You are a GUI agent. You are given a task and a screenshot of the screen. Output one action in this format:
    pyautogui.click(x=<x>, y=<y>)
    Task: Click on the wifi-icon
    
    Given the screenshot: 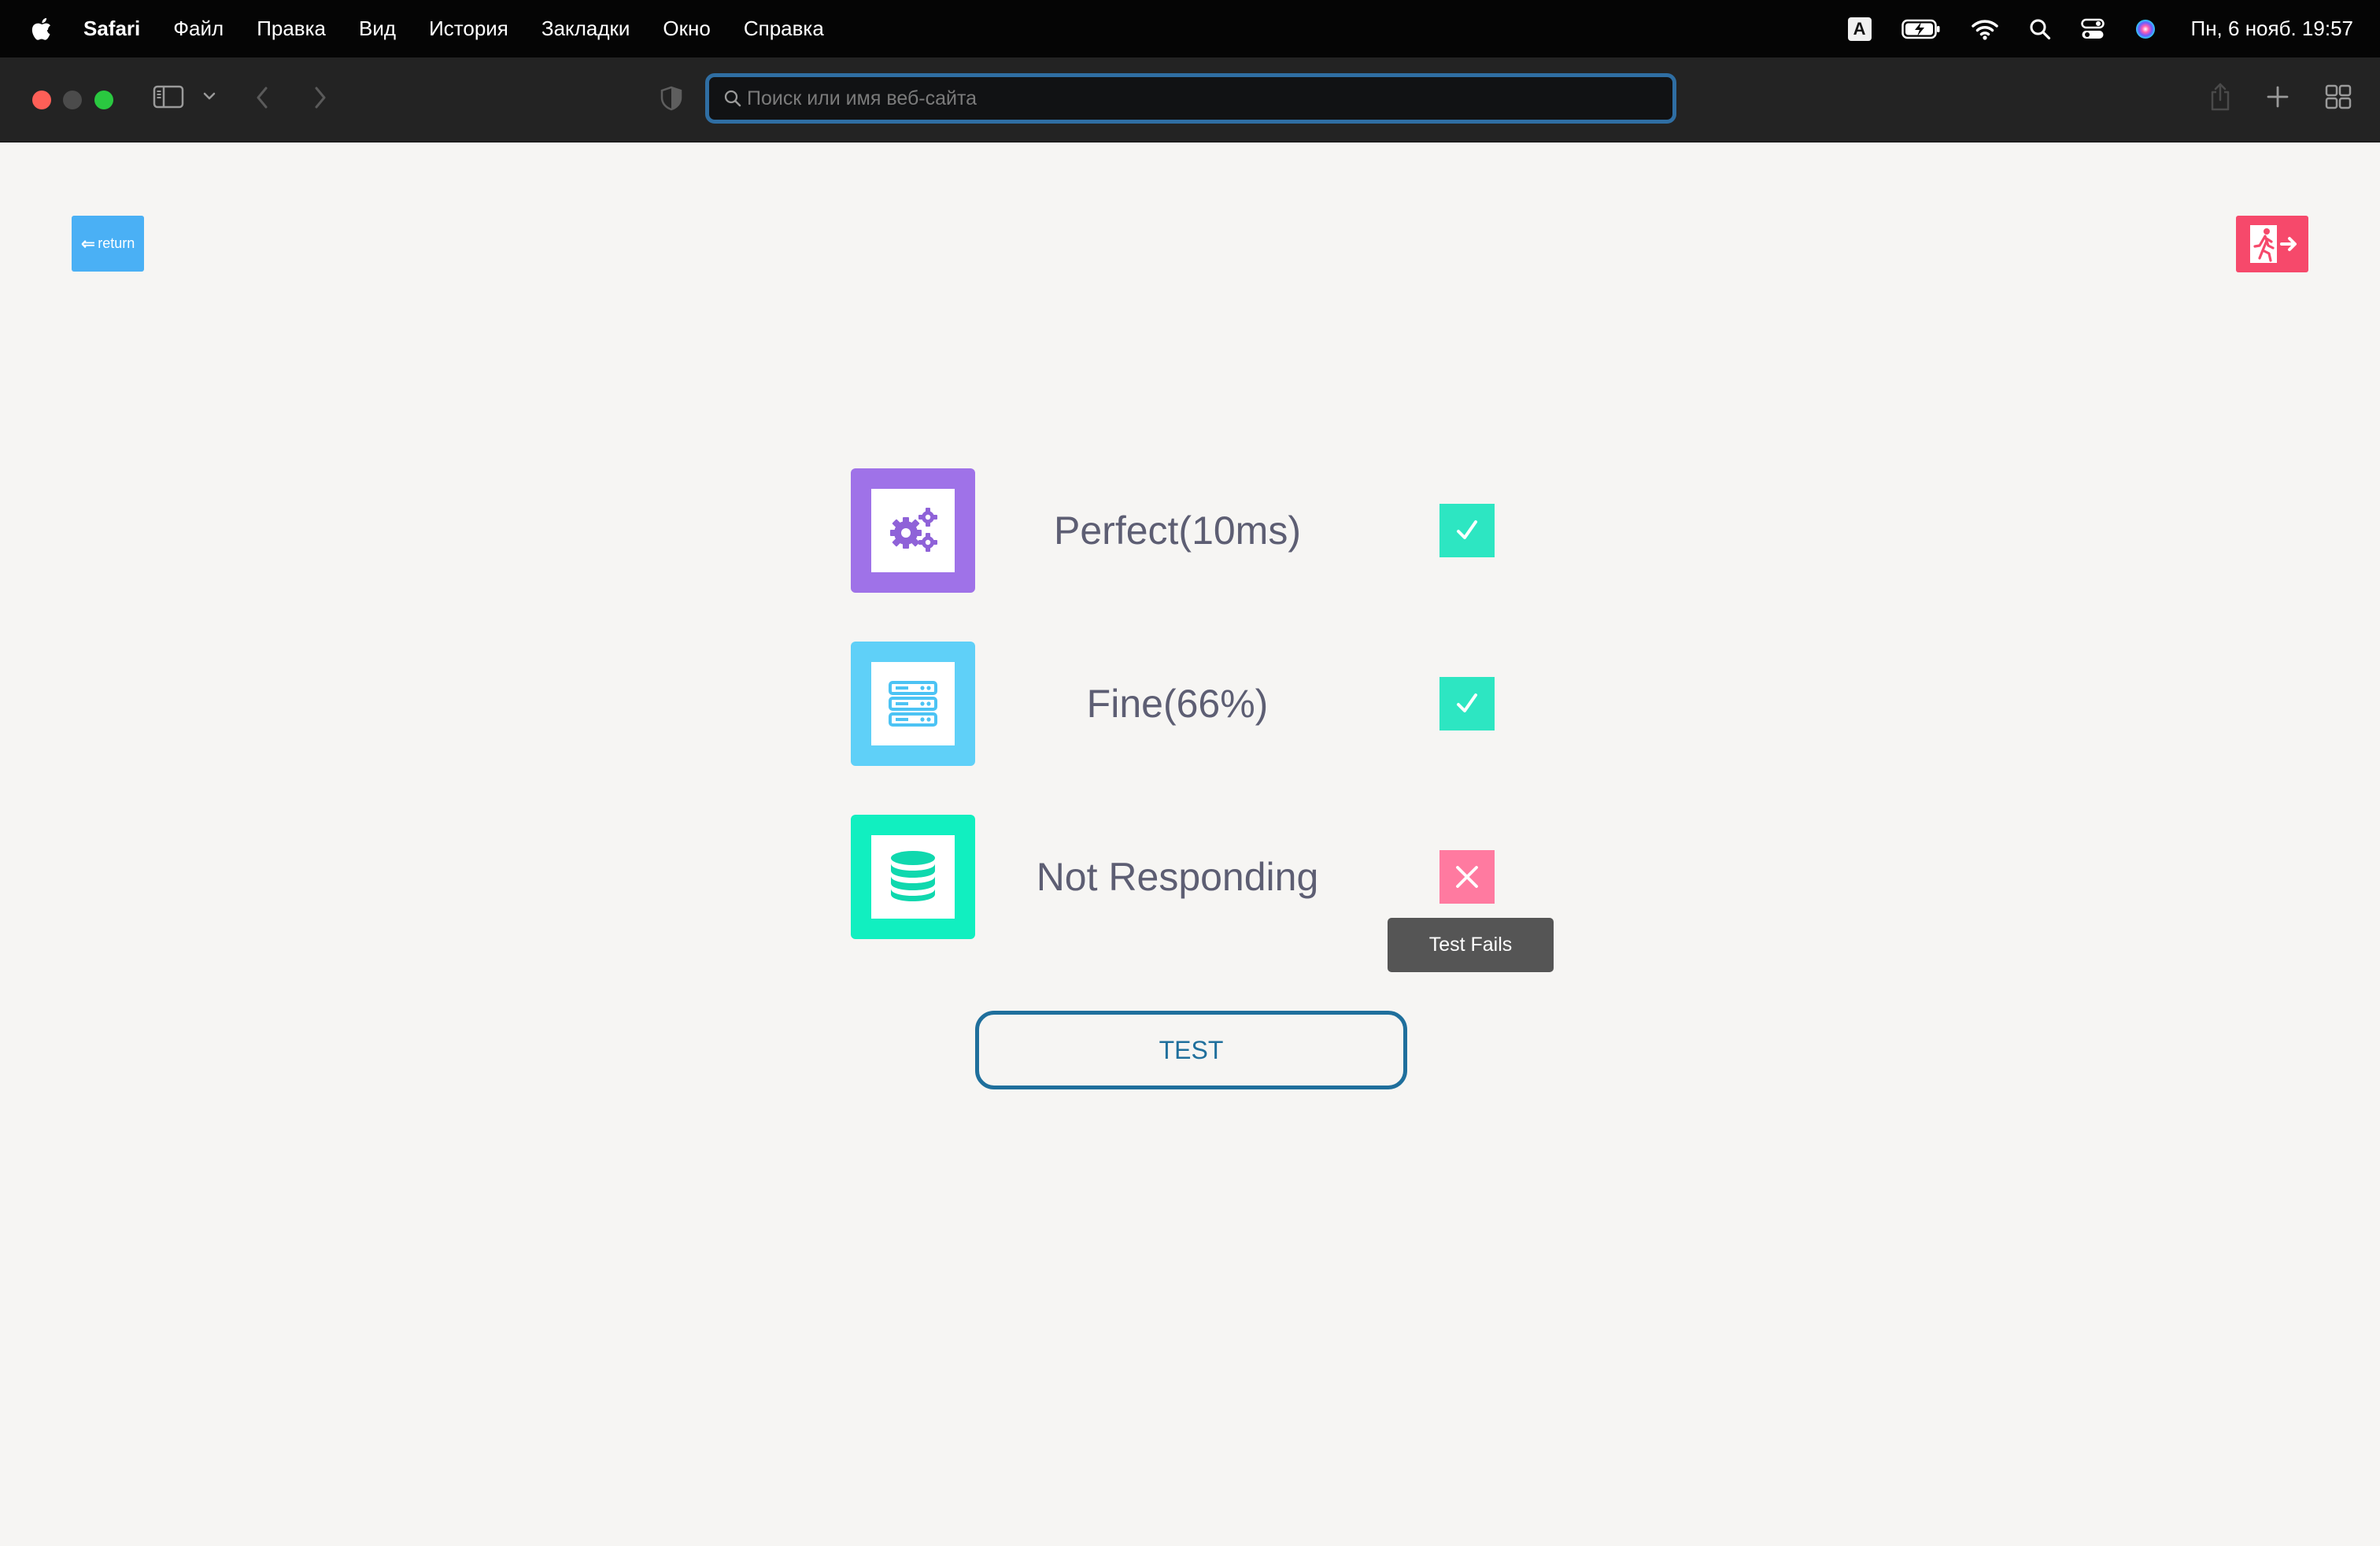 What is the action you would take?
    pyautogui.click(x=1985, y=29)
    